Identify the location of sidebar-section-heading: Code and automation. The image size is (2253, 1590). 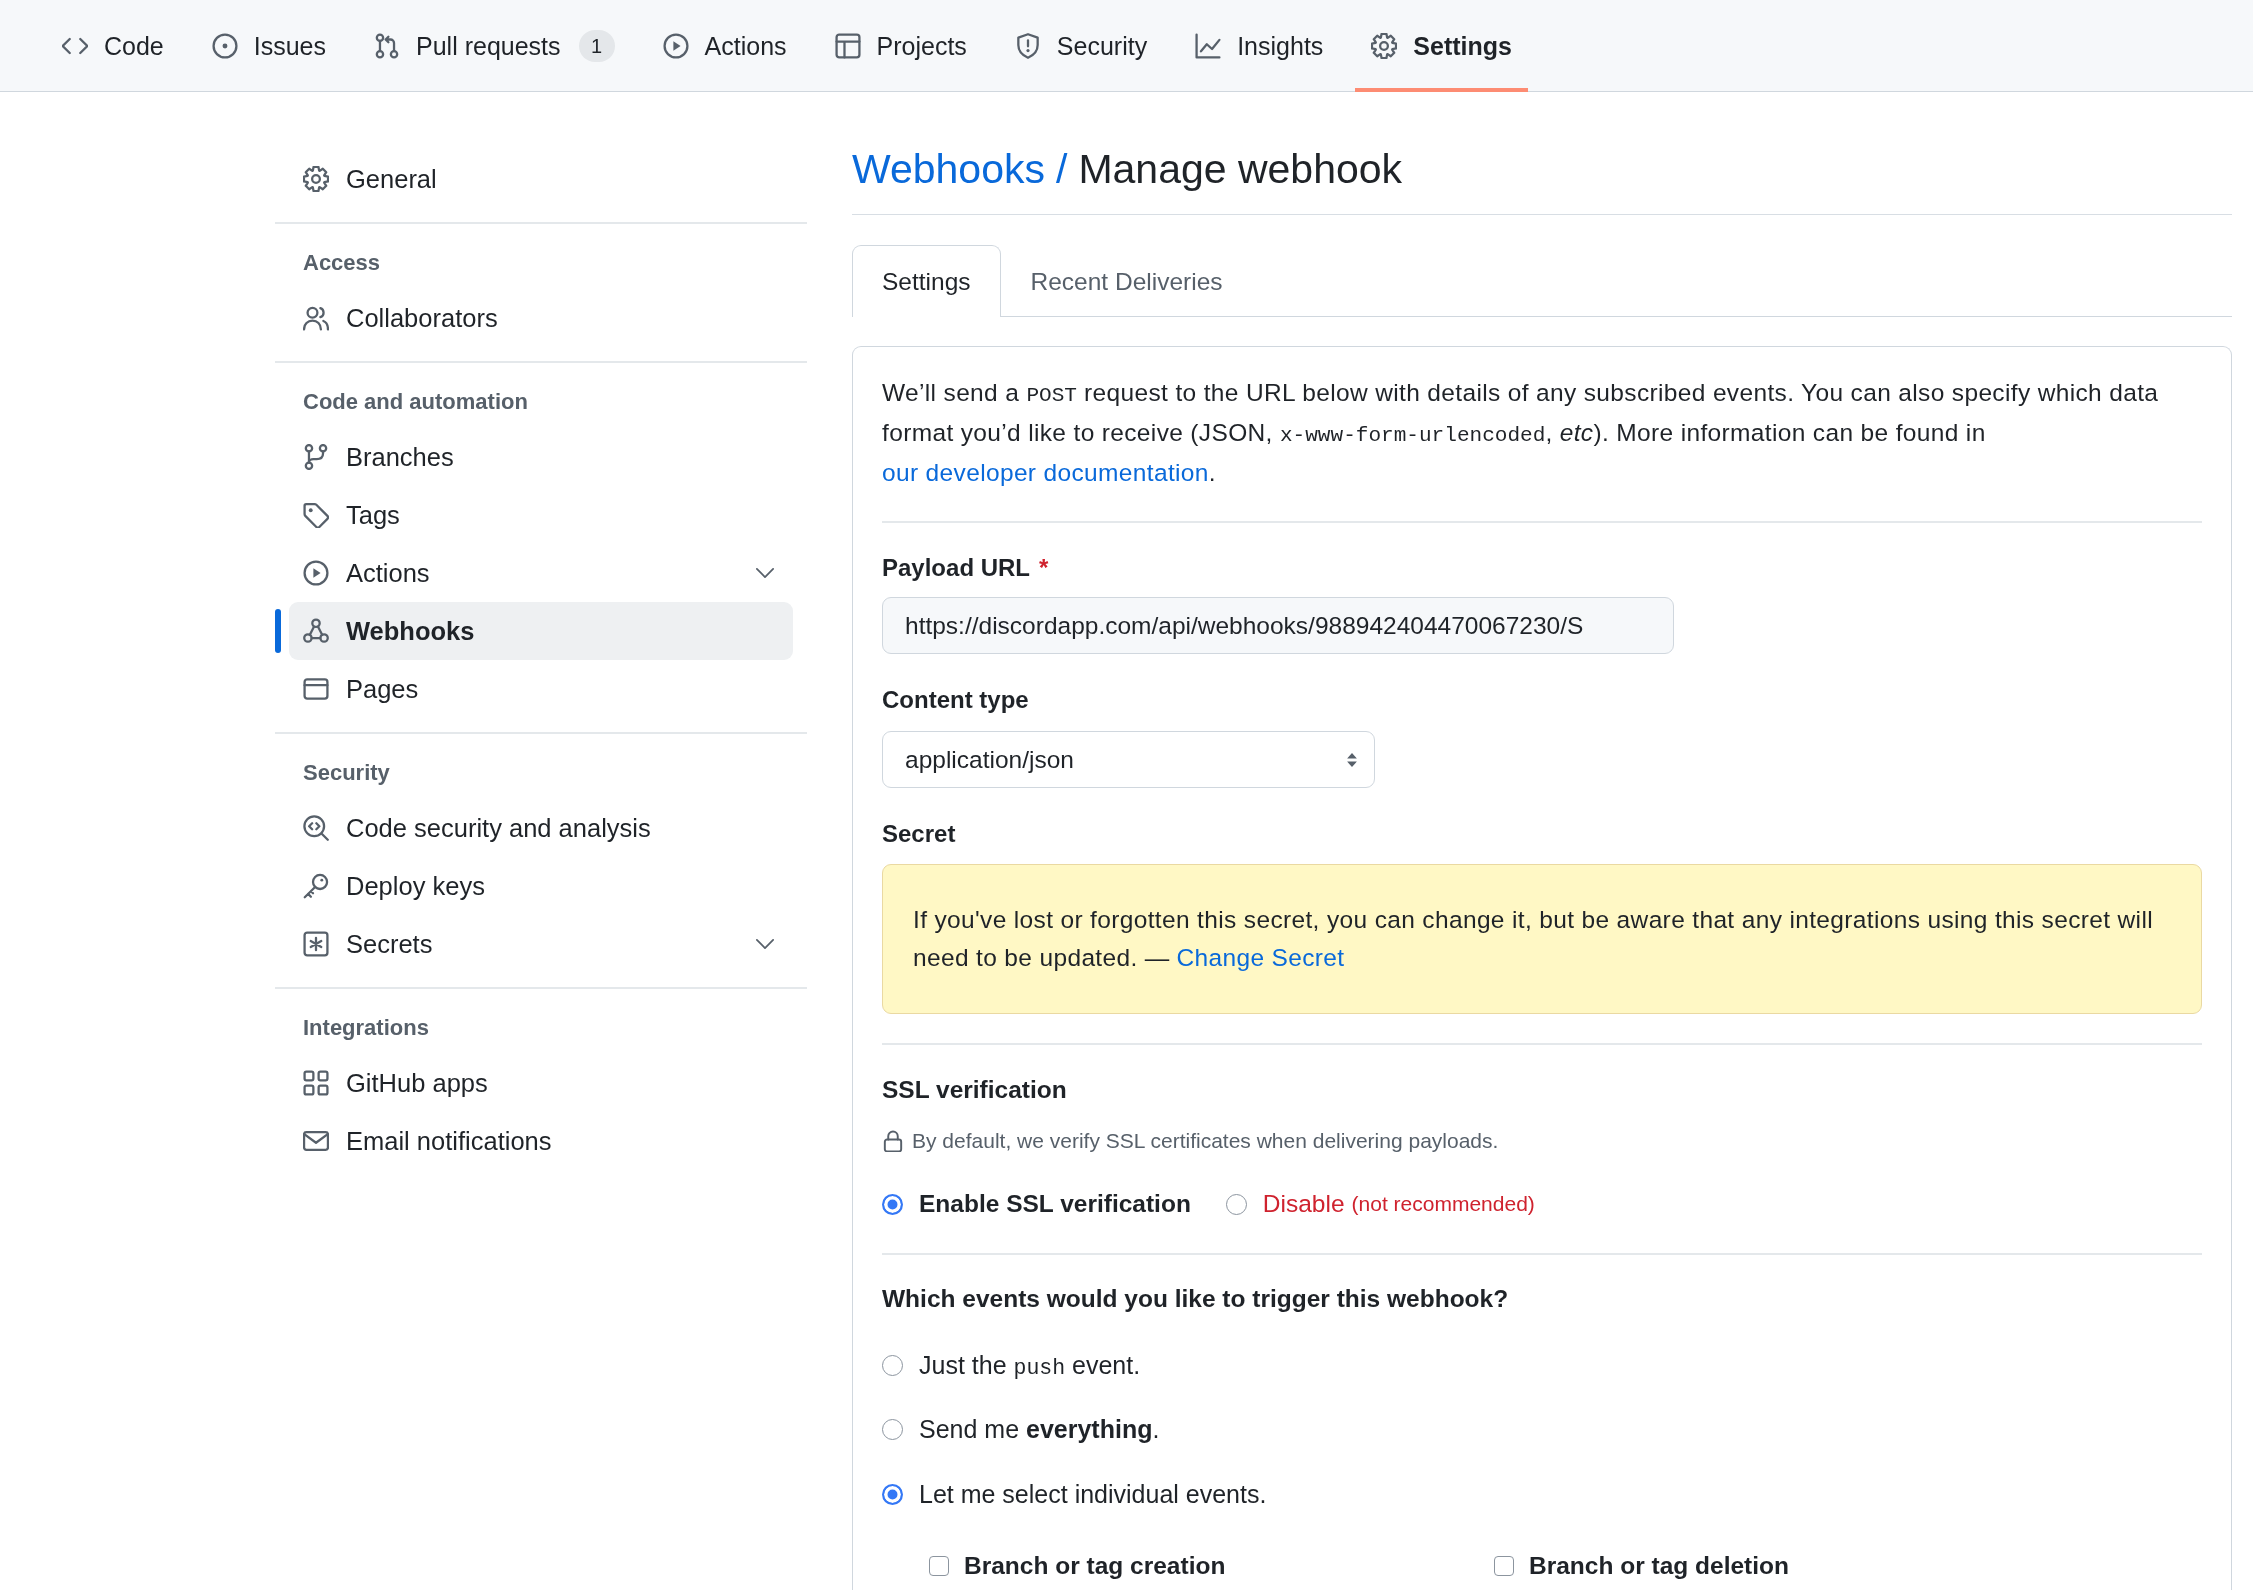
(416, 402).